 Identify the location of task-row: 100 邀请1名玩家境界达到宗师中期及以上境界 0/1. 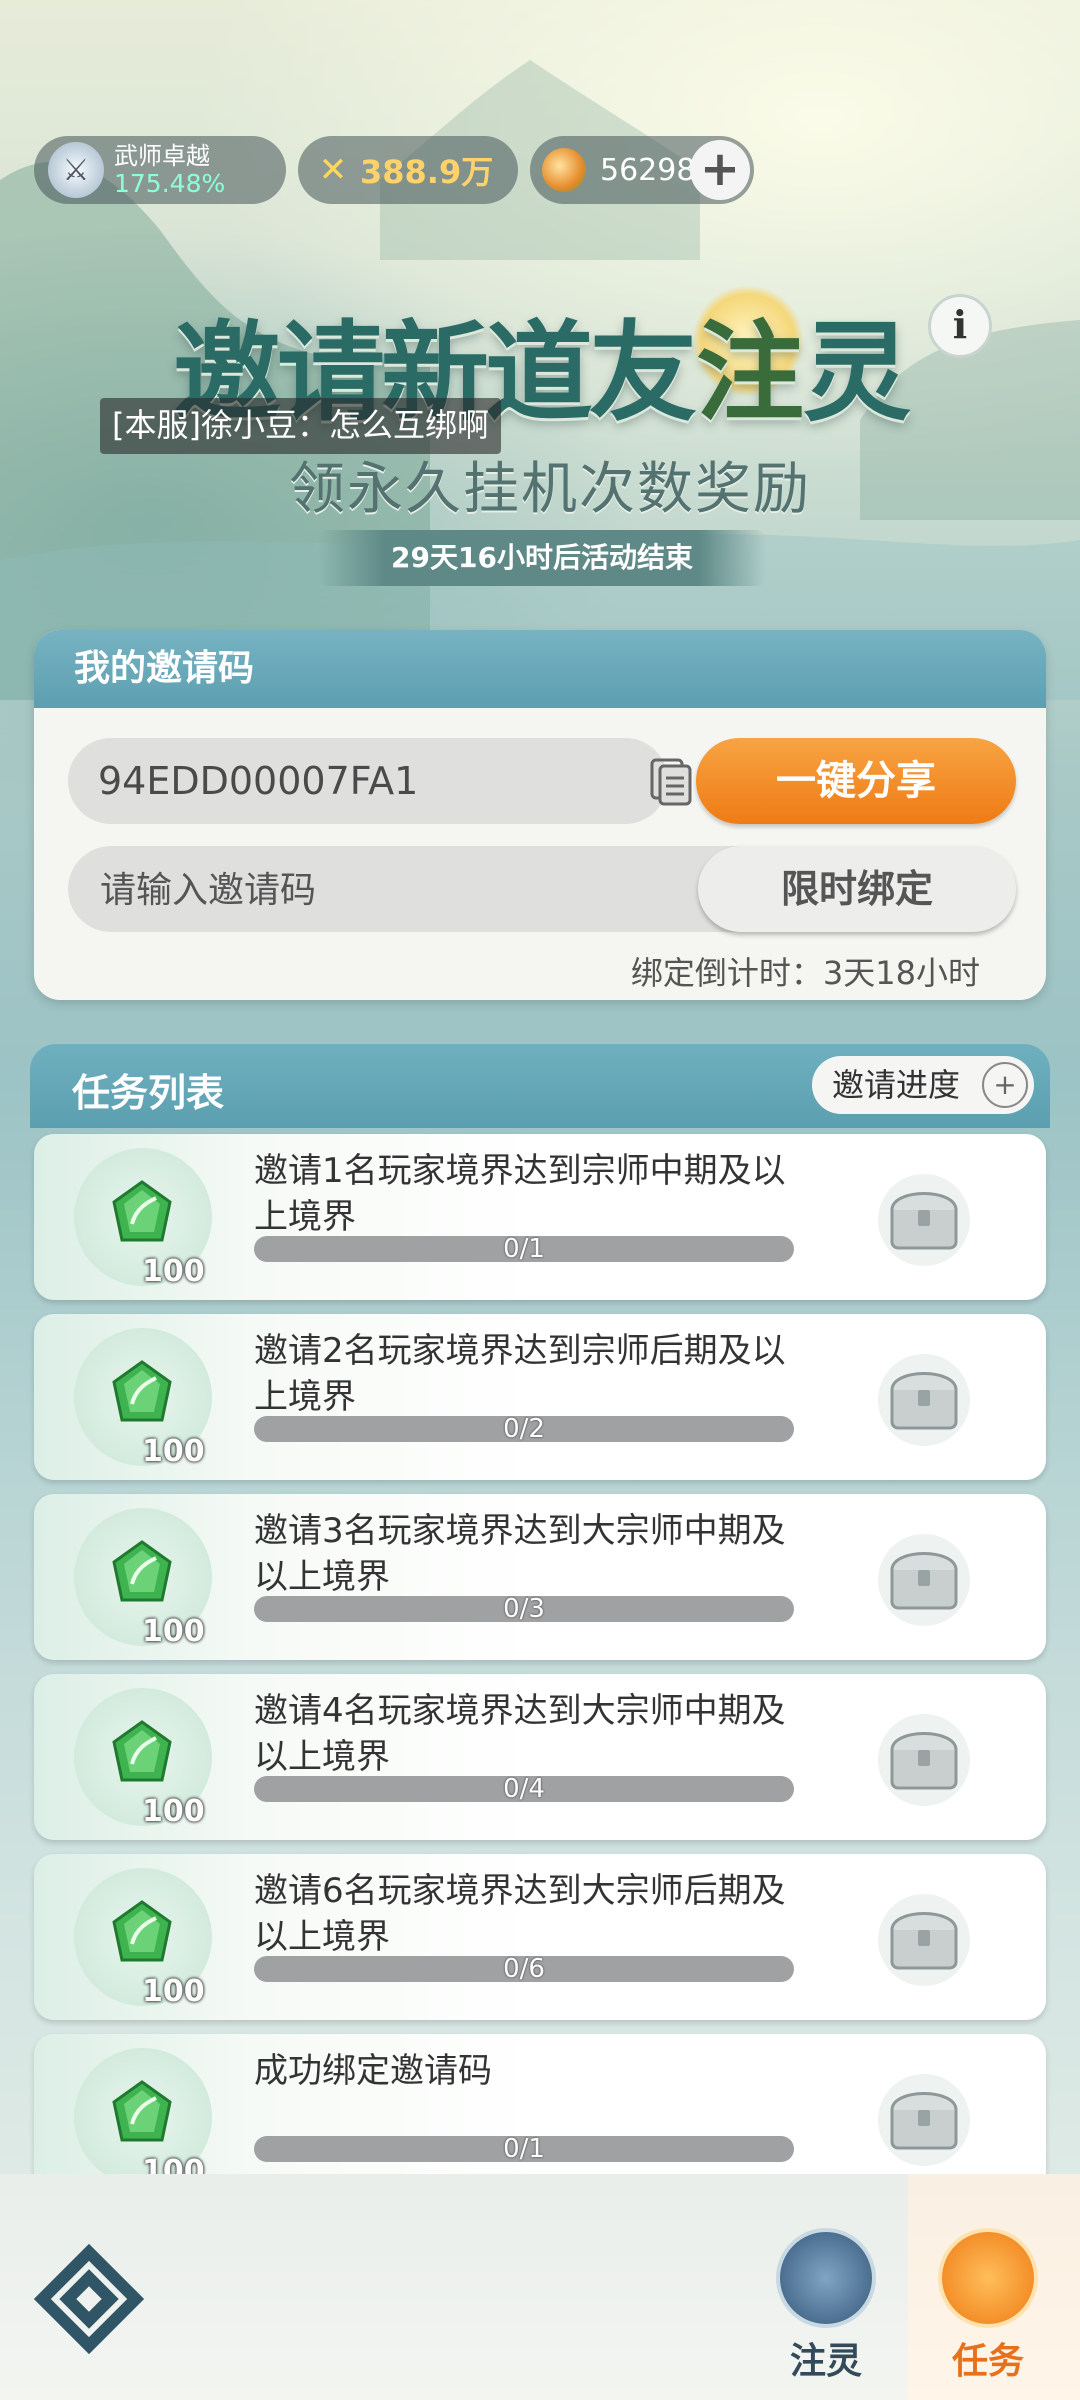
(540, 1217).